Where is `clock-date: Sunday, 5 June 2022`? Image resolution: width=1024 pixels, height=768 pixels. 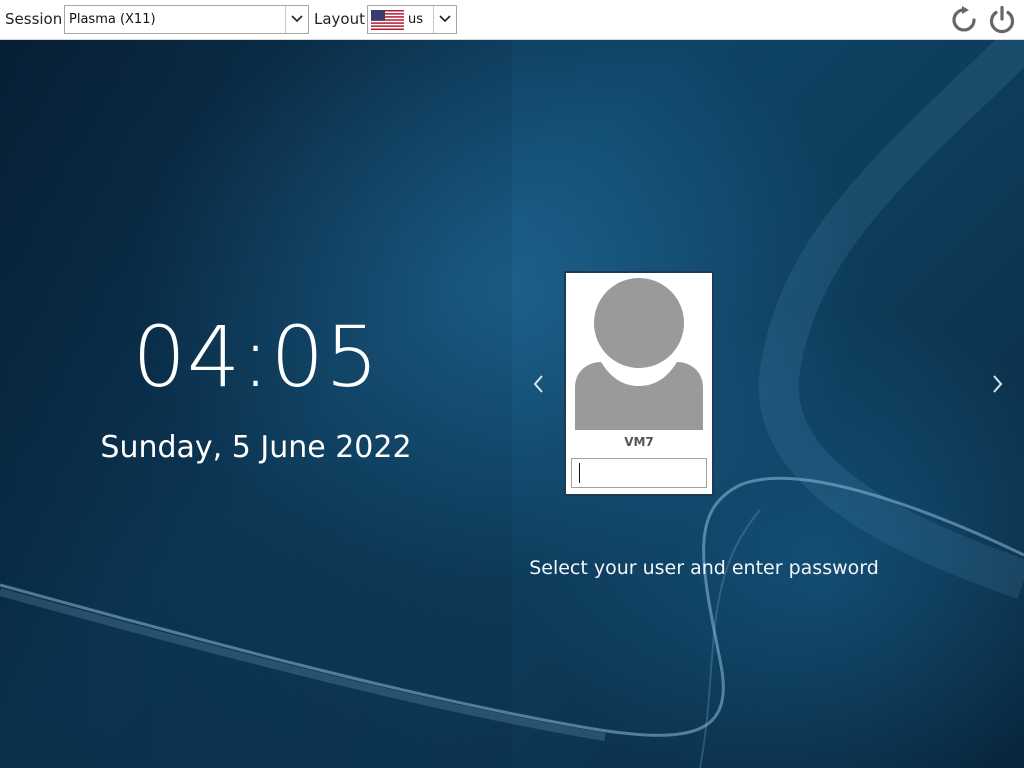
clock-date: Sunday, 5 June 2022 is located at coordinates (256, 447).